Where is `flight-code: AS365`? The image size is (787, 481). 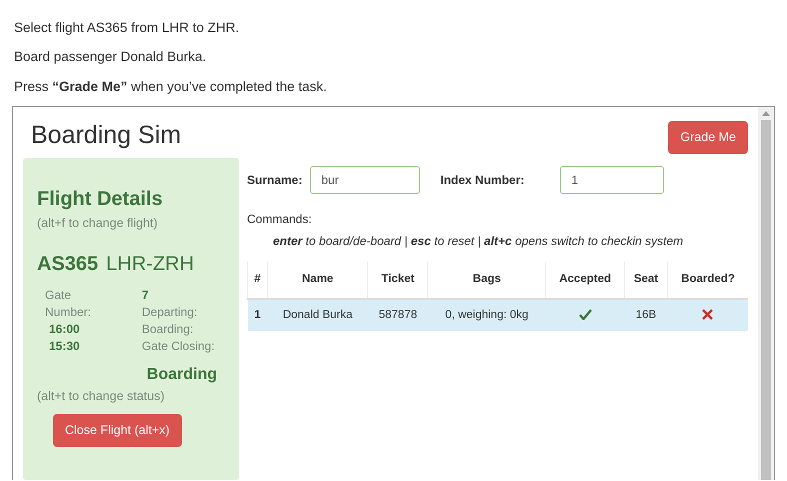
flight-code: AS365 is located at coordinates (67, 264).